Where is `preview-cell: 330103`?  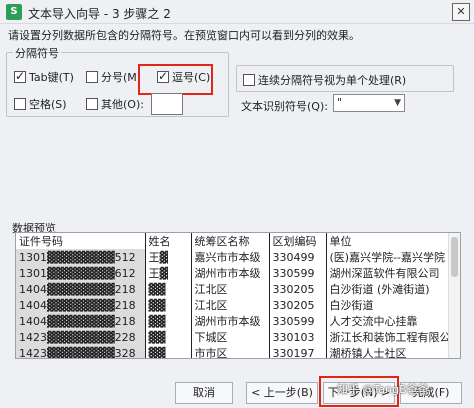 preview-cell: 330103 is located at coordinates (298, 337).